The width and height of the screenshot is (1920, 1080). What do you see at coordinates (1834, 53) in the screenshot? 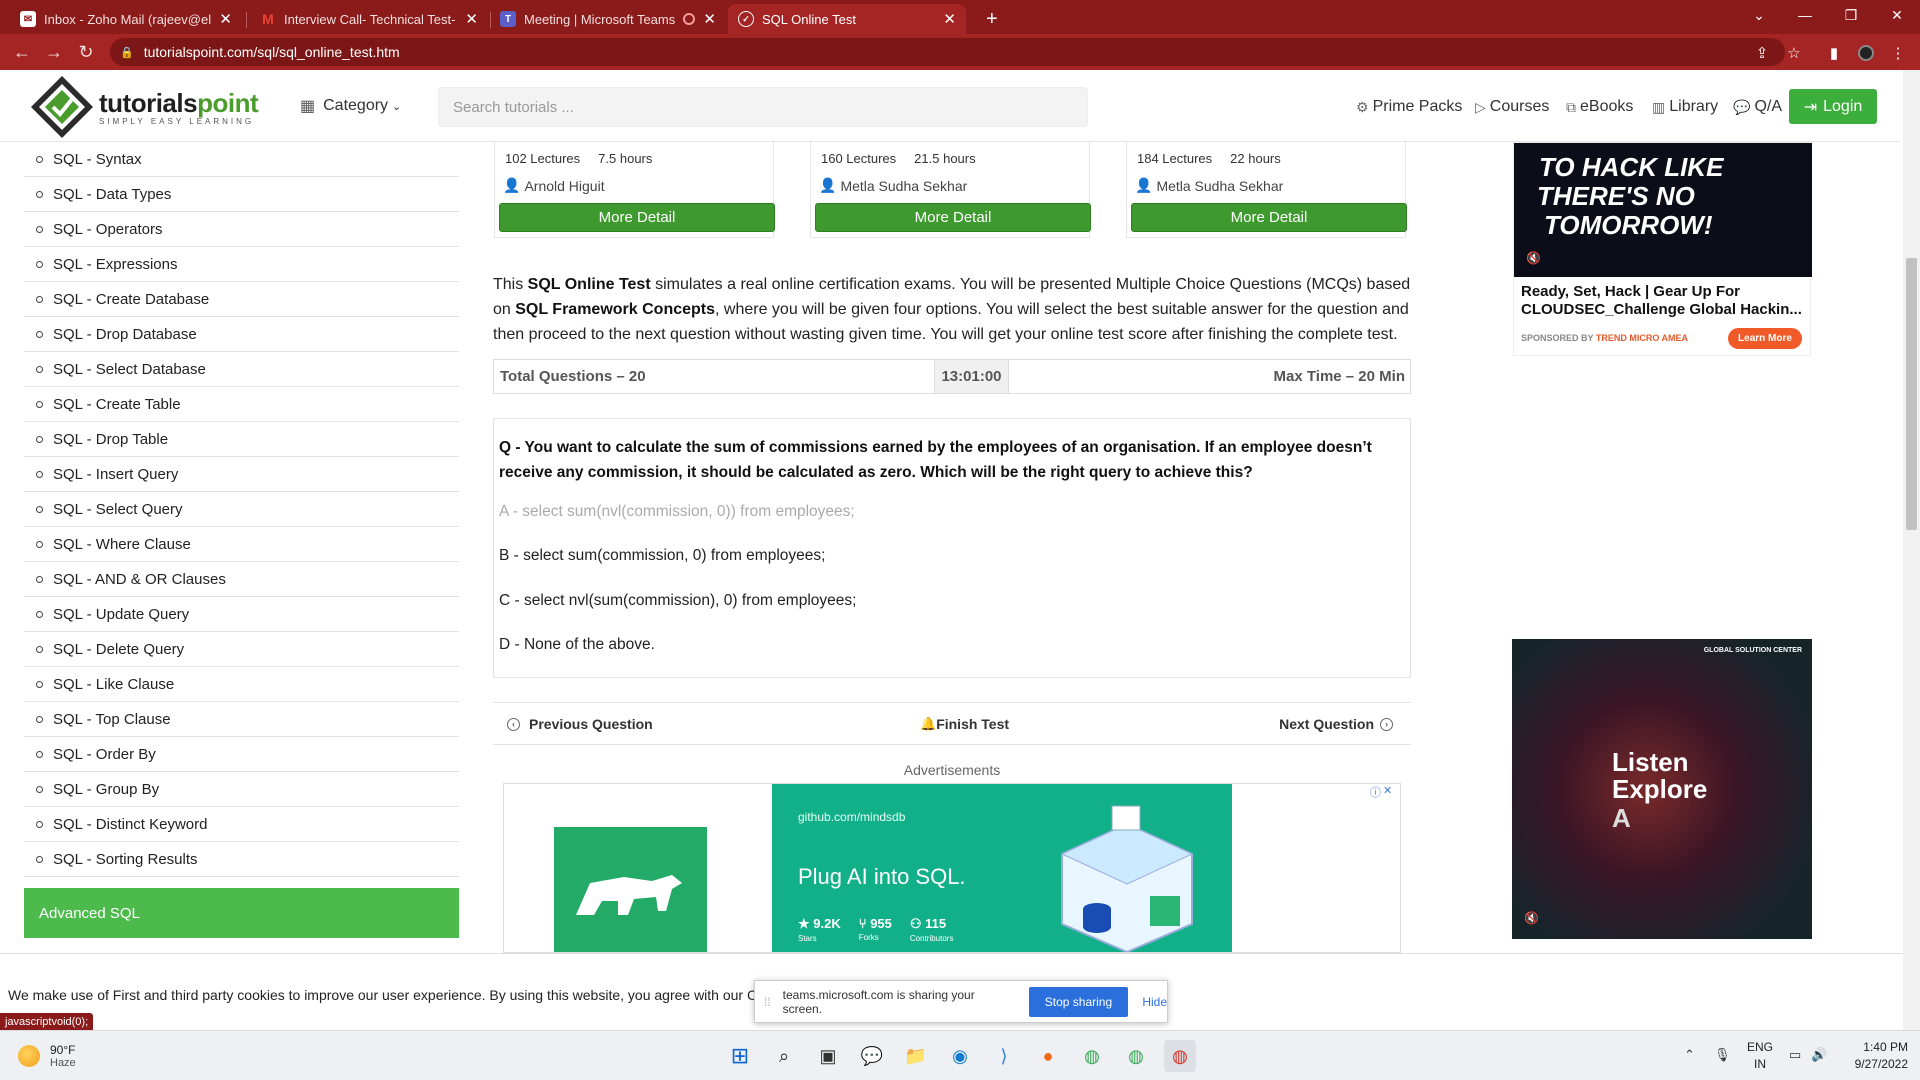
I see `side-panel-icon: ▮` at bounding box center [1834, 53].